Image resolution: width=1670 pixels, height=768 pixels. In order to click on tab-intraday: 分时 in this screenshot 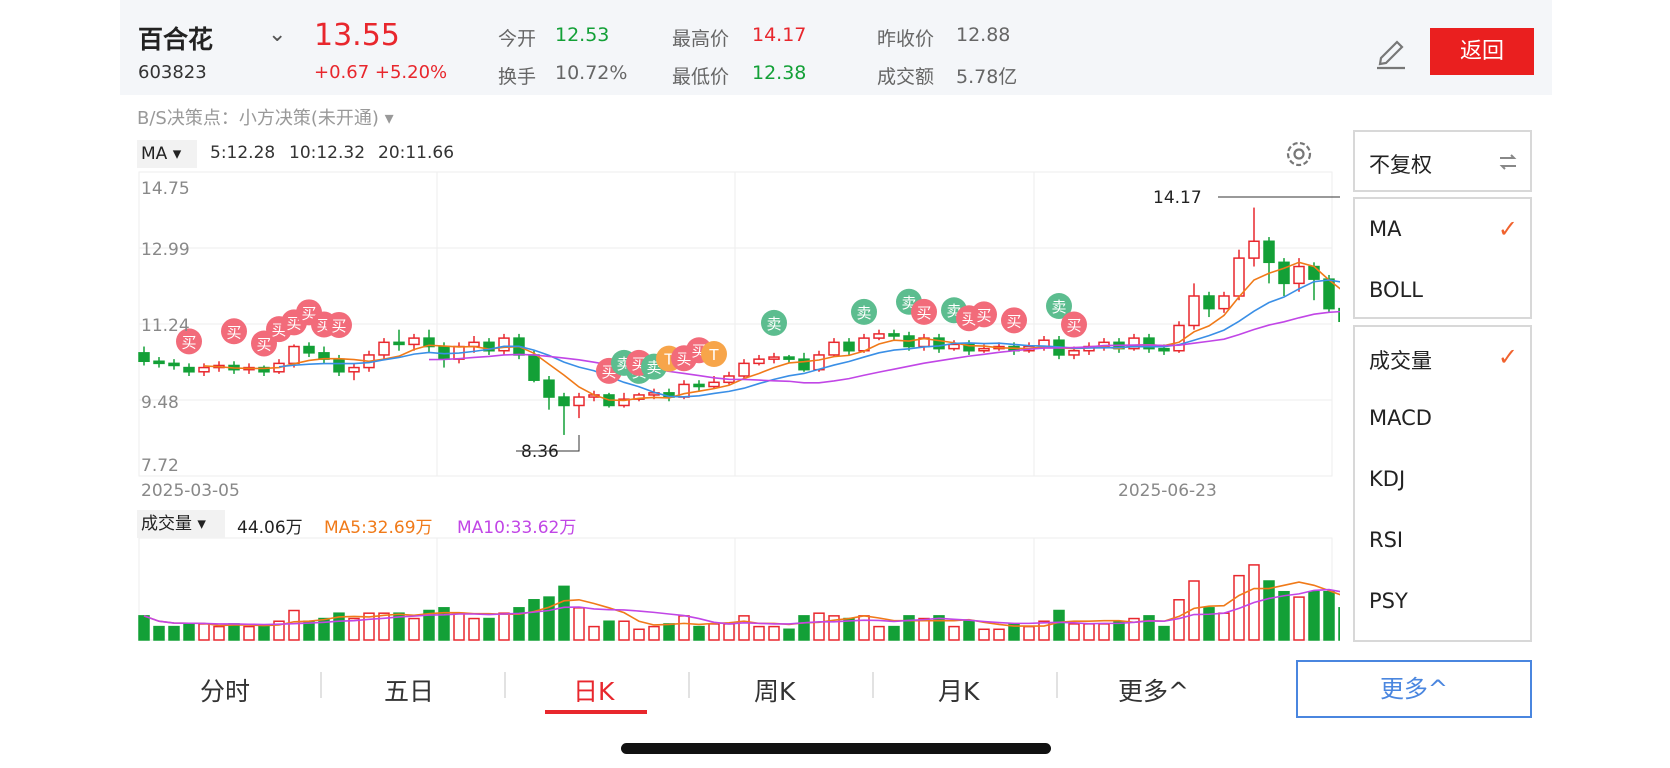, I will do `click(225, 690)`.